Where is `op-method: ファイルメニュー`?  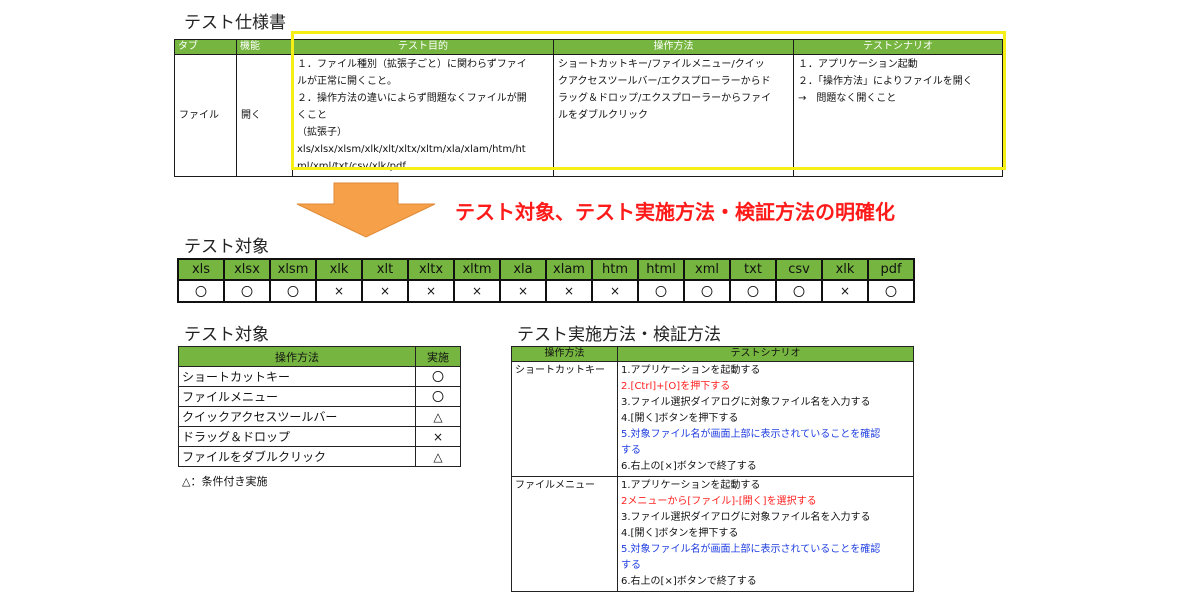 op-method: ファイルメニュー is located at coordinates (297, 396).